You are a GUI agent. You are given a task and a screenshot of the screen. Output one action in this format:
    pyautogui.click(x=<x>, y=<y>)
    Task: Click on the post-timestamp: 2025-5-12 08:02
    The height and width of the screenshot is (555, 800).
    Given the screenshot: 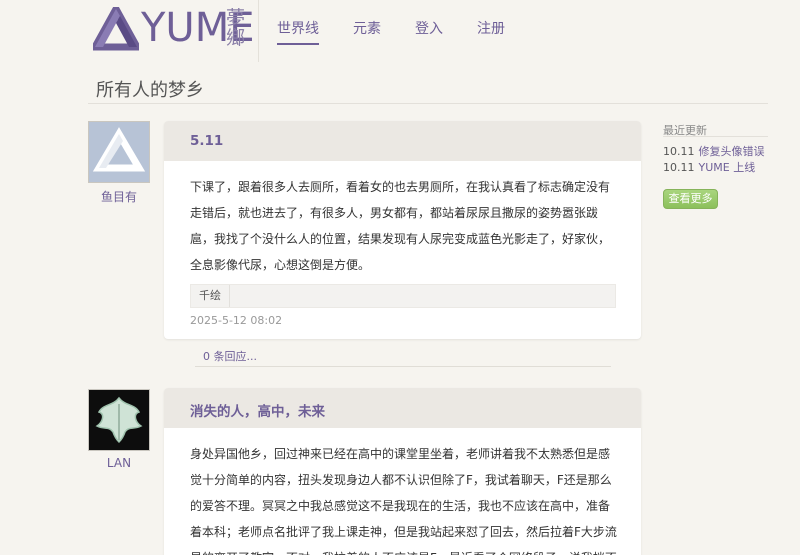 What is the action you would take?
    pyautogui.click(x=236, y=320)
    